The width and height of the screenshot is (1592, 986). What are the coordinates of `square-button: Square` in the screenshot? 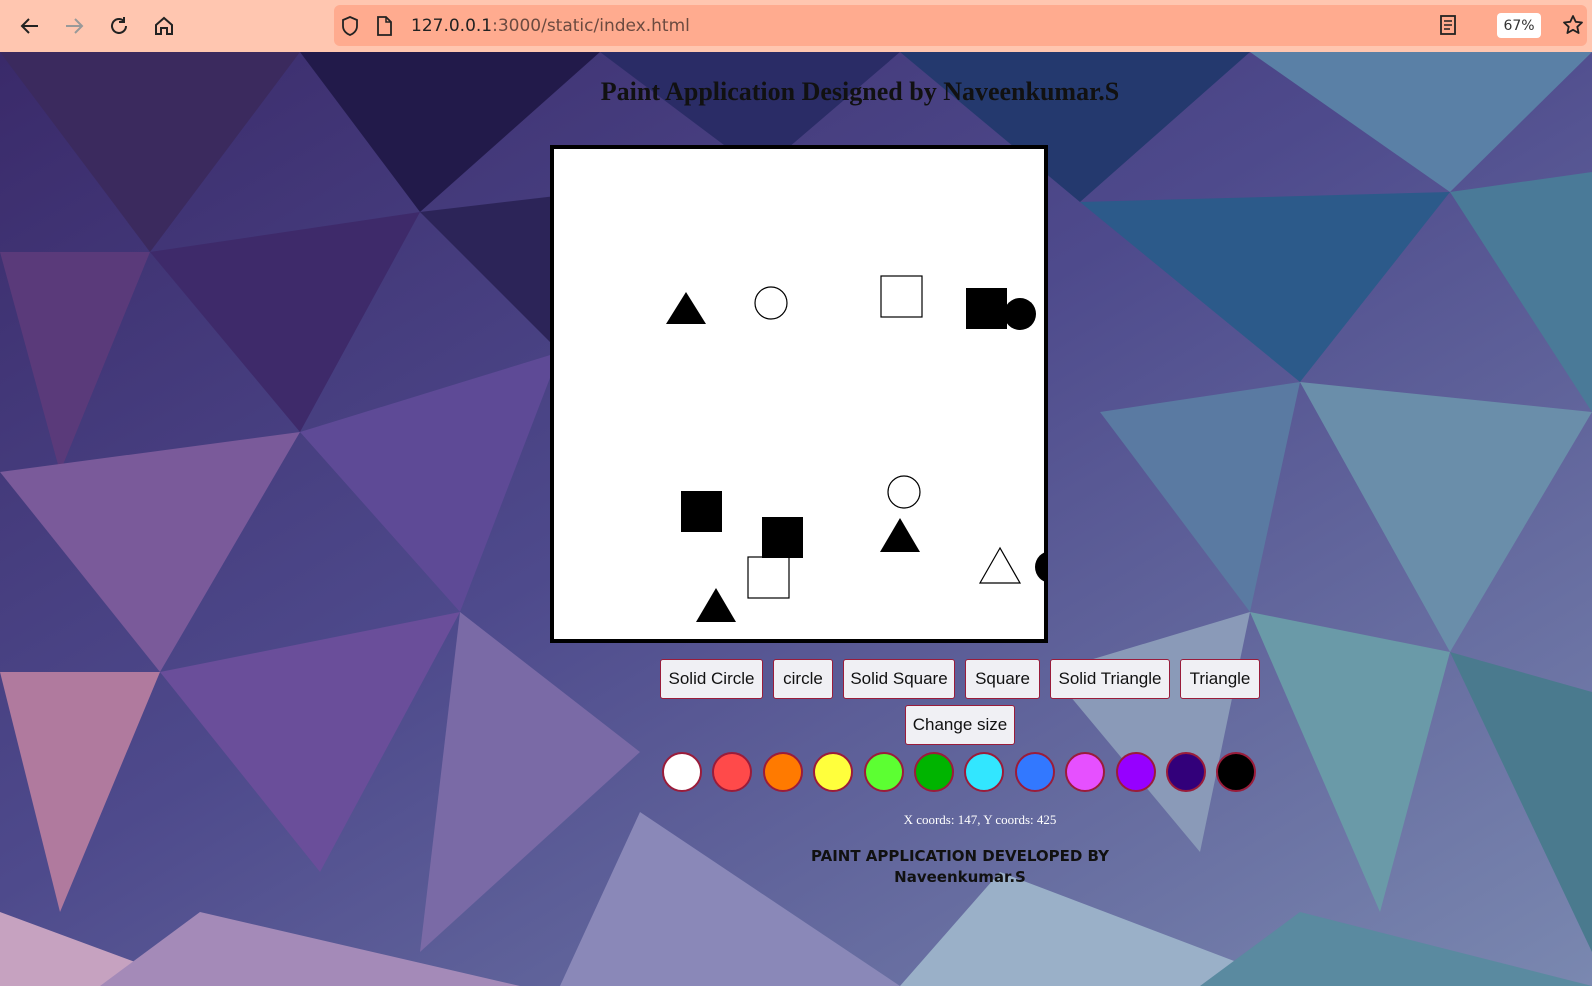 It's located at (1002, 679).